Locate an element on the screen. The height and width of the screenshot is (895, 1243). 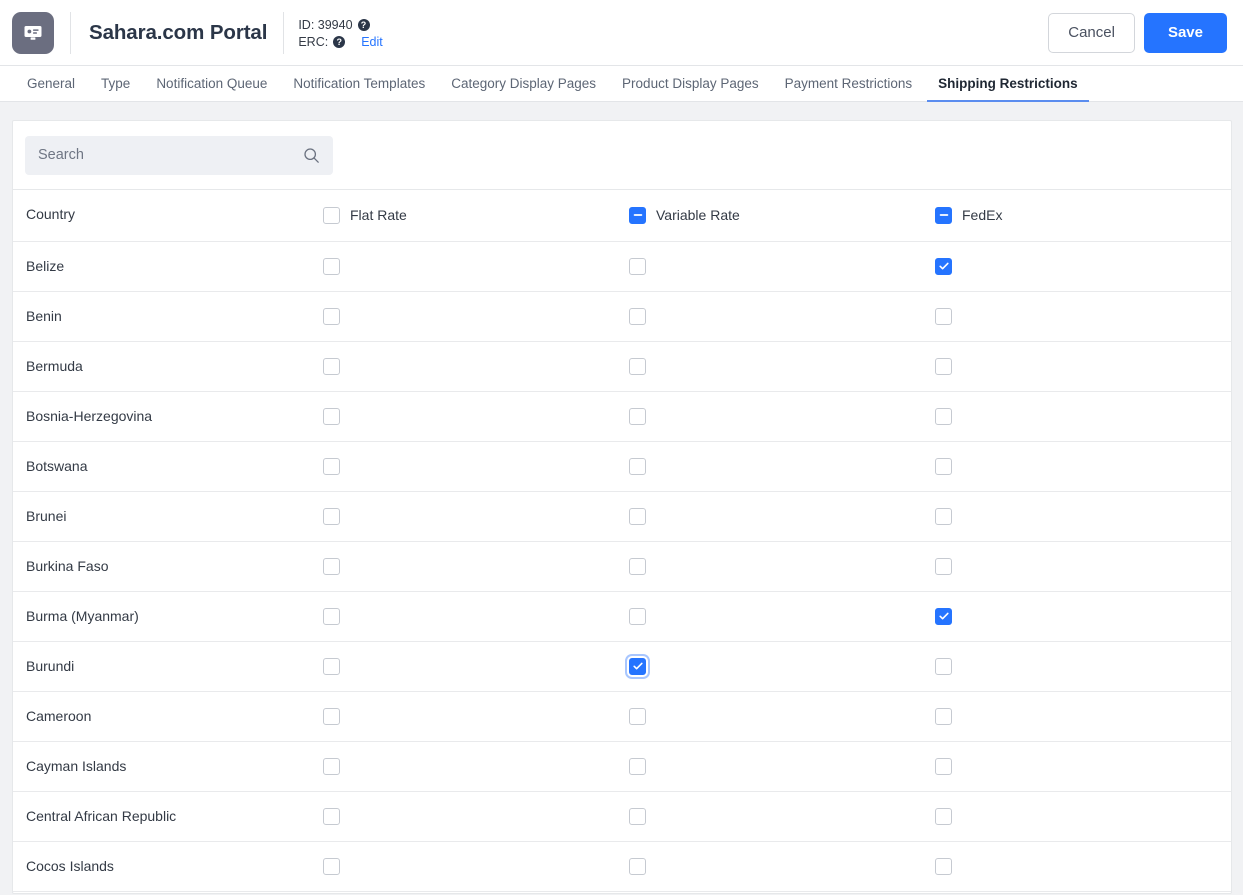
tab-notification-queue: Notification Queue is located at coordinates (211, 83).